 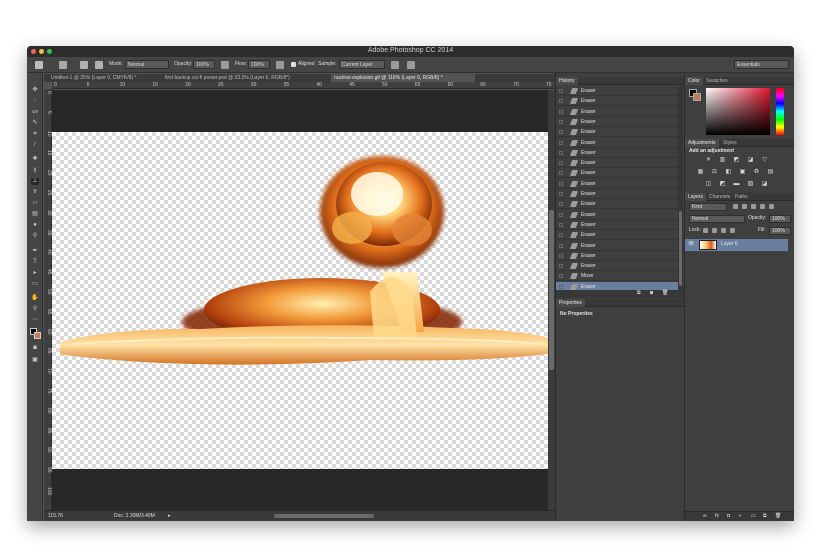 What do you see at coordinates (719, 197) in the screenshot?
I see `tab-channels: Channels` at bounding box center [719, 197].